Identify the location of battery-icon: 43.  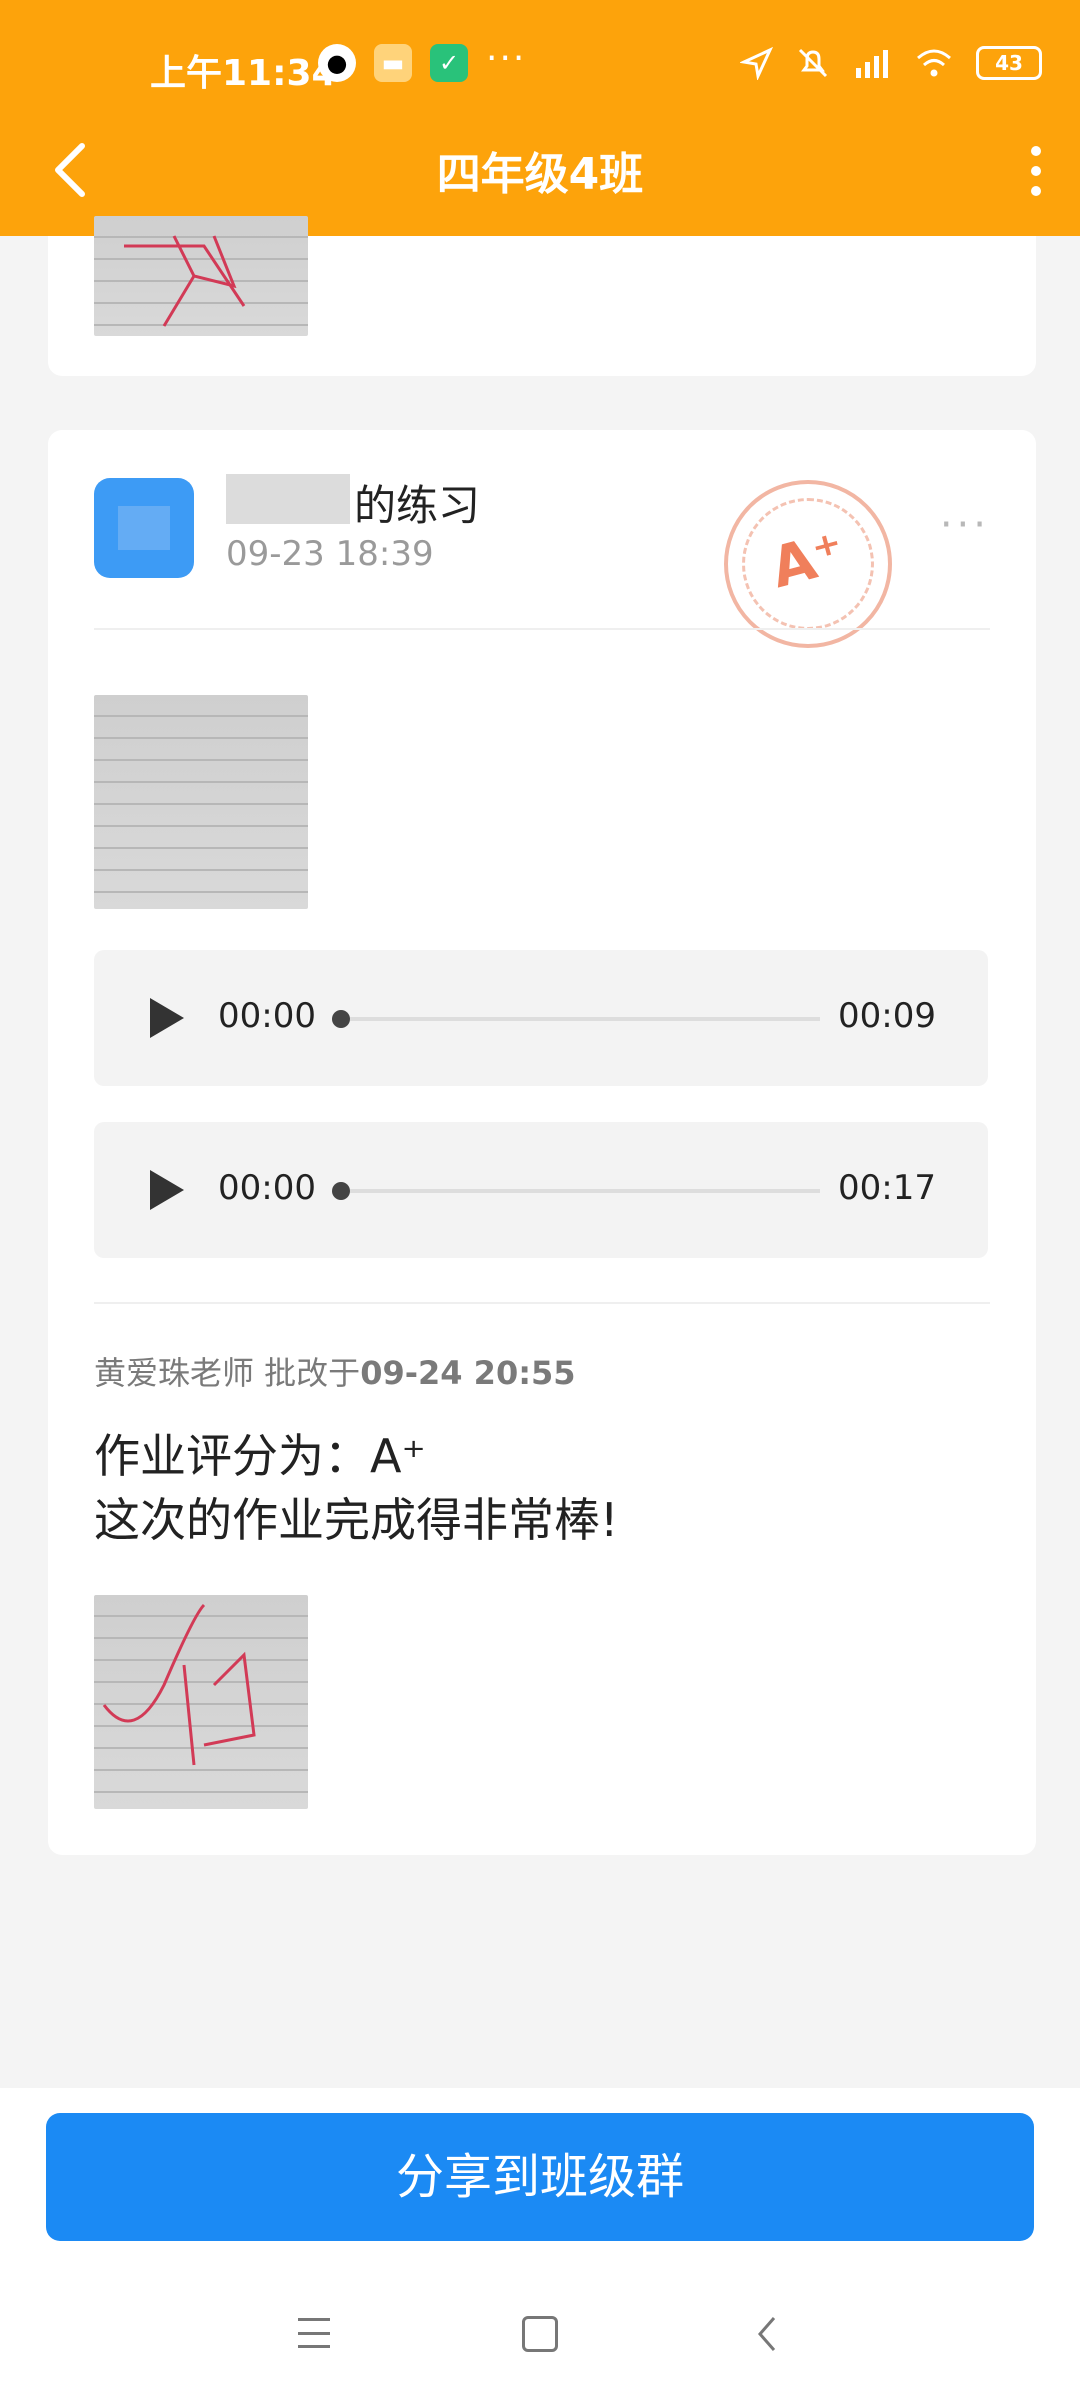
(1009, 63).